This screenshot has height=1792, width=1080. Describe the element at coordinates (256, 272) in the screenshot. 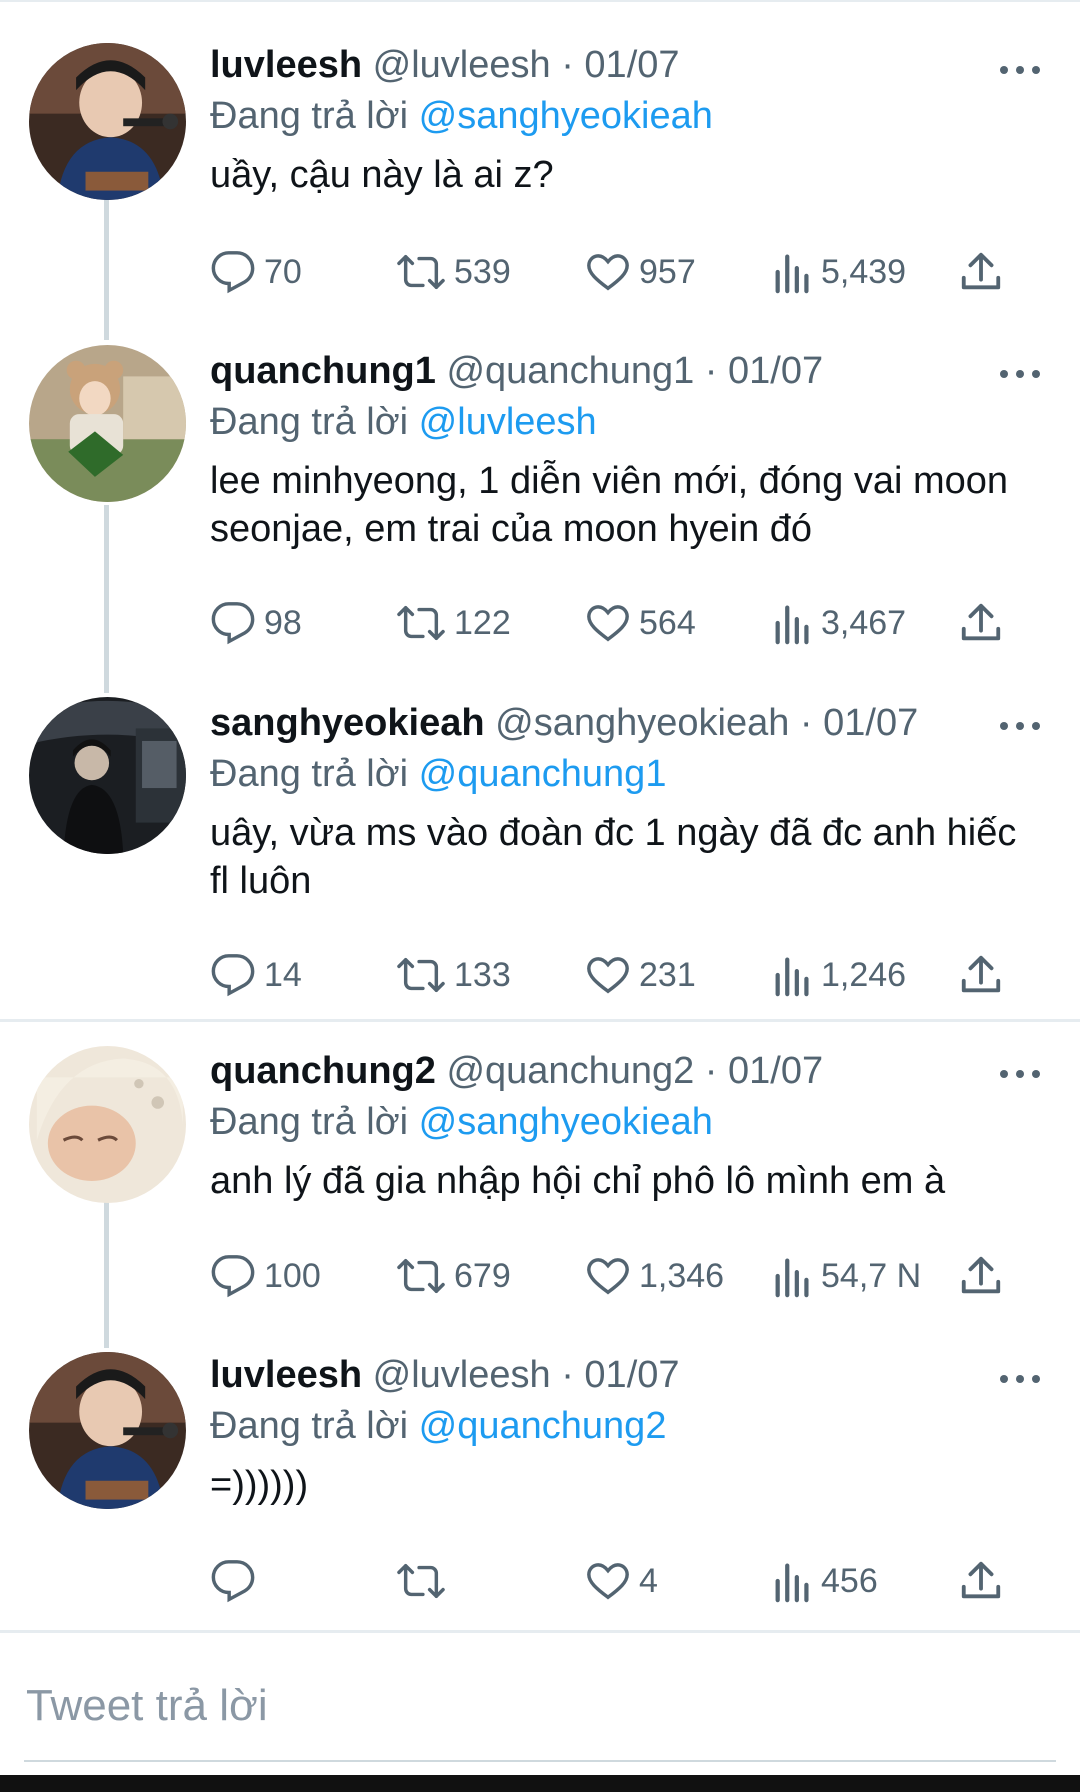

I see `reply-button: 70` at that location.